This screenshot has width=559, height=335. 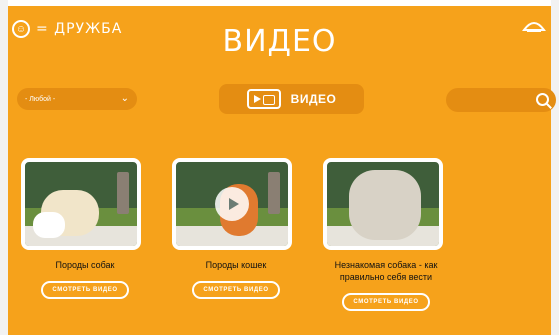 What do you see at coordinates (77, 99) in the screenshot?
I see `filter-dropdown: - Любой - ⌄` at bounding box center [77, 99].